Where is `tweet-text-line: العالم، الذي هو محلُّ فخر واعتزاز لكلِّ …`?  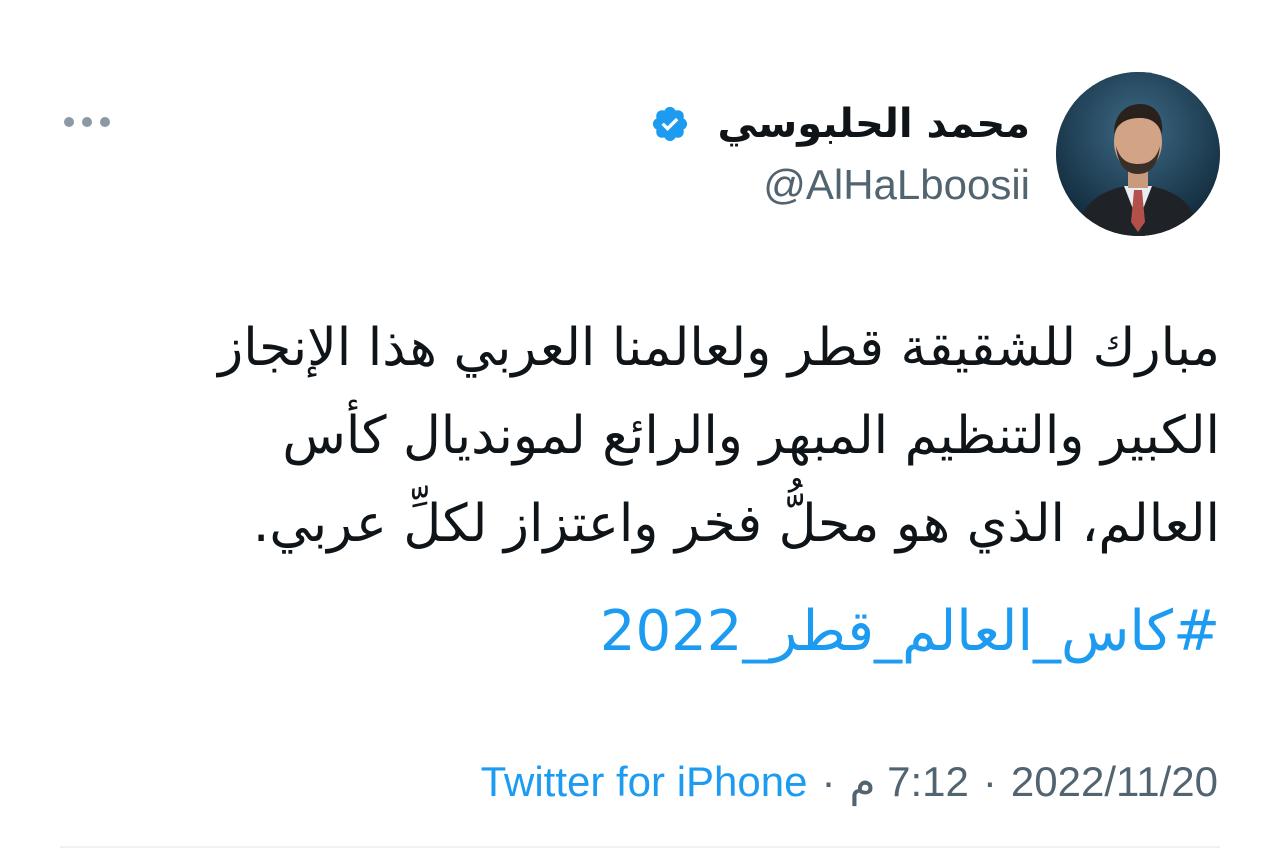
tweet-text-line: العالم، الذي هو محلُّ فخر واعتزاز لكلِّ … is located at coordinates (736, 524).